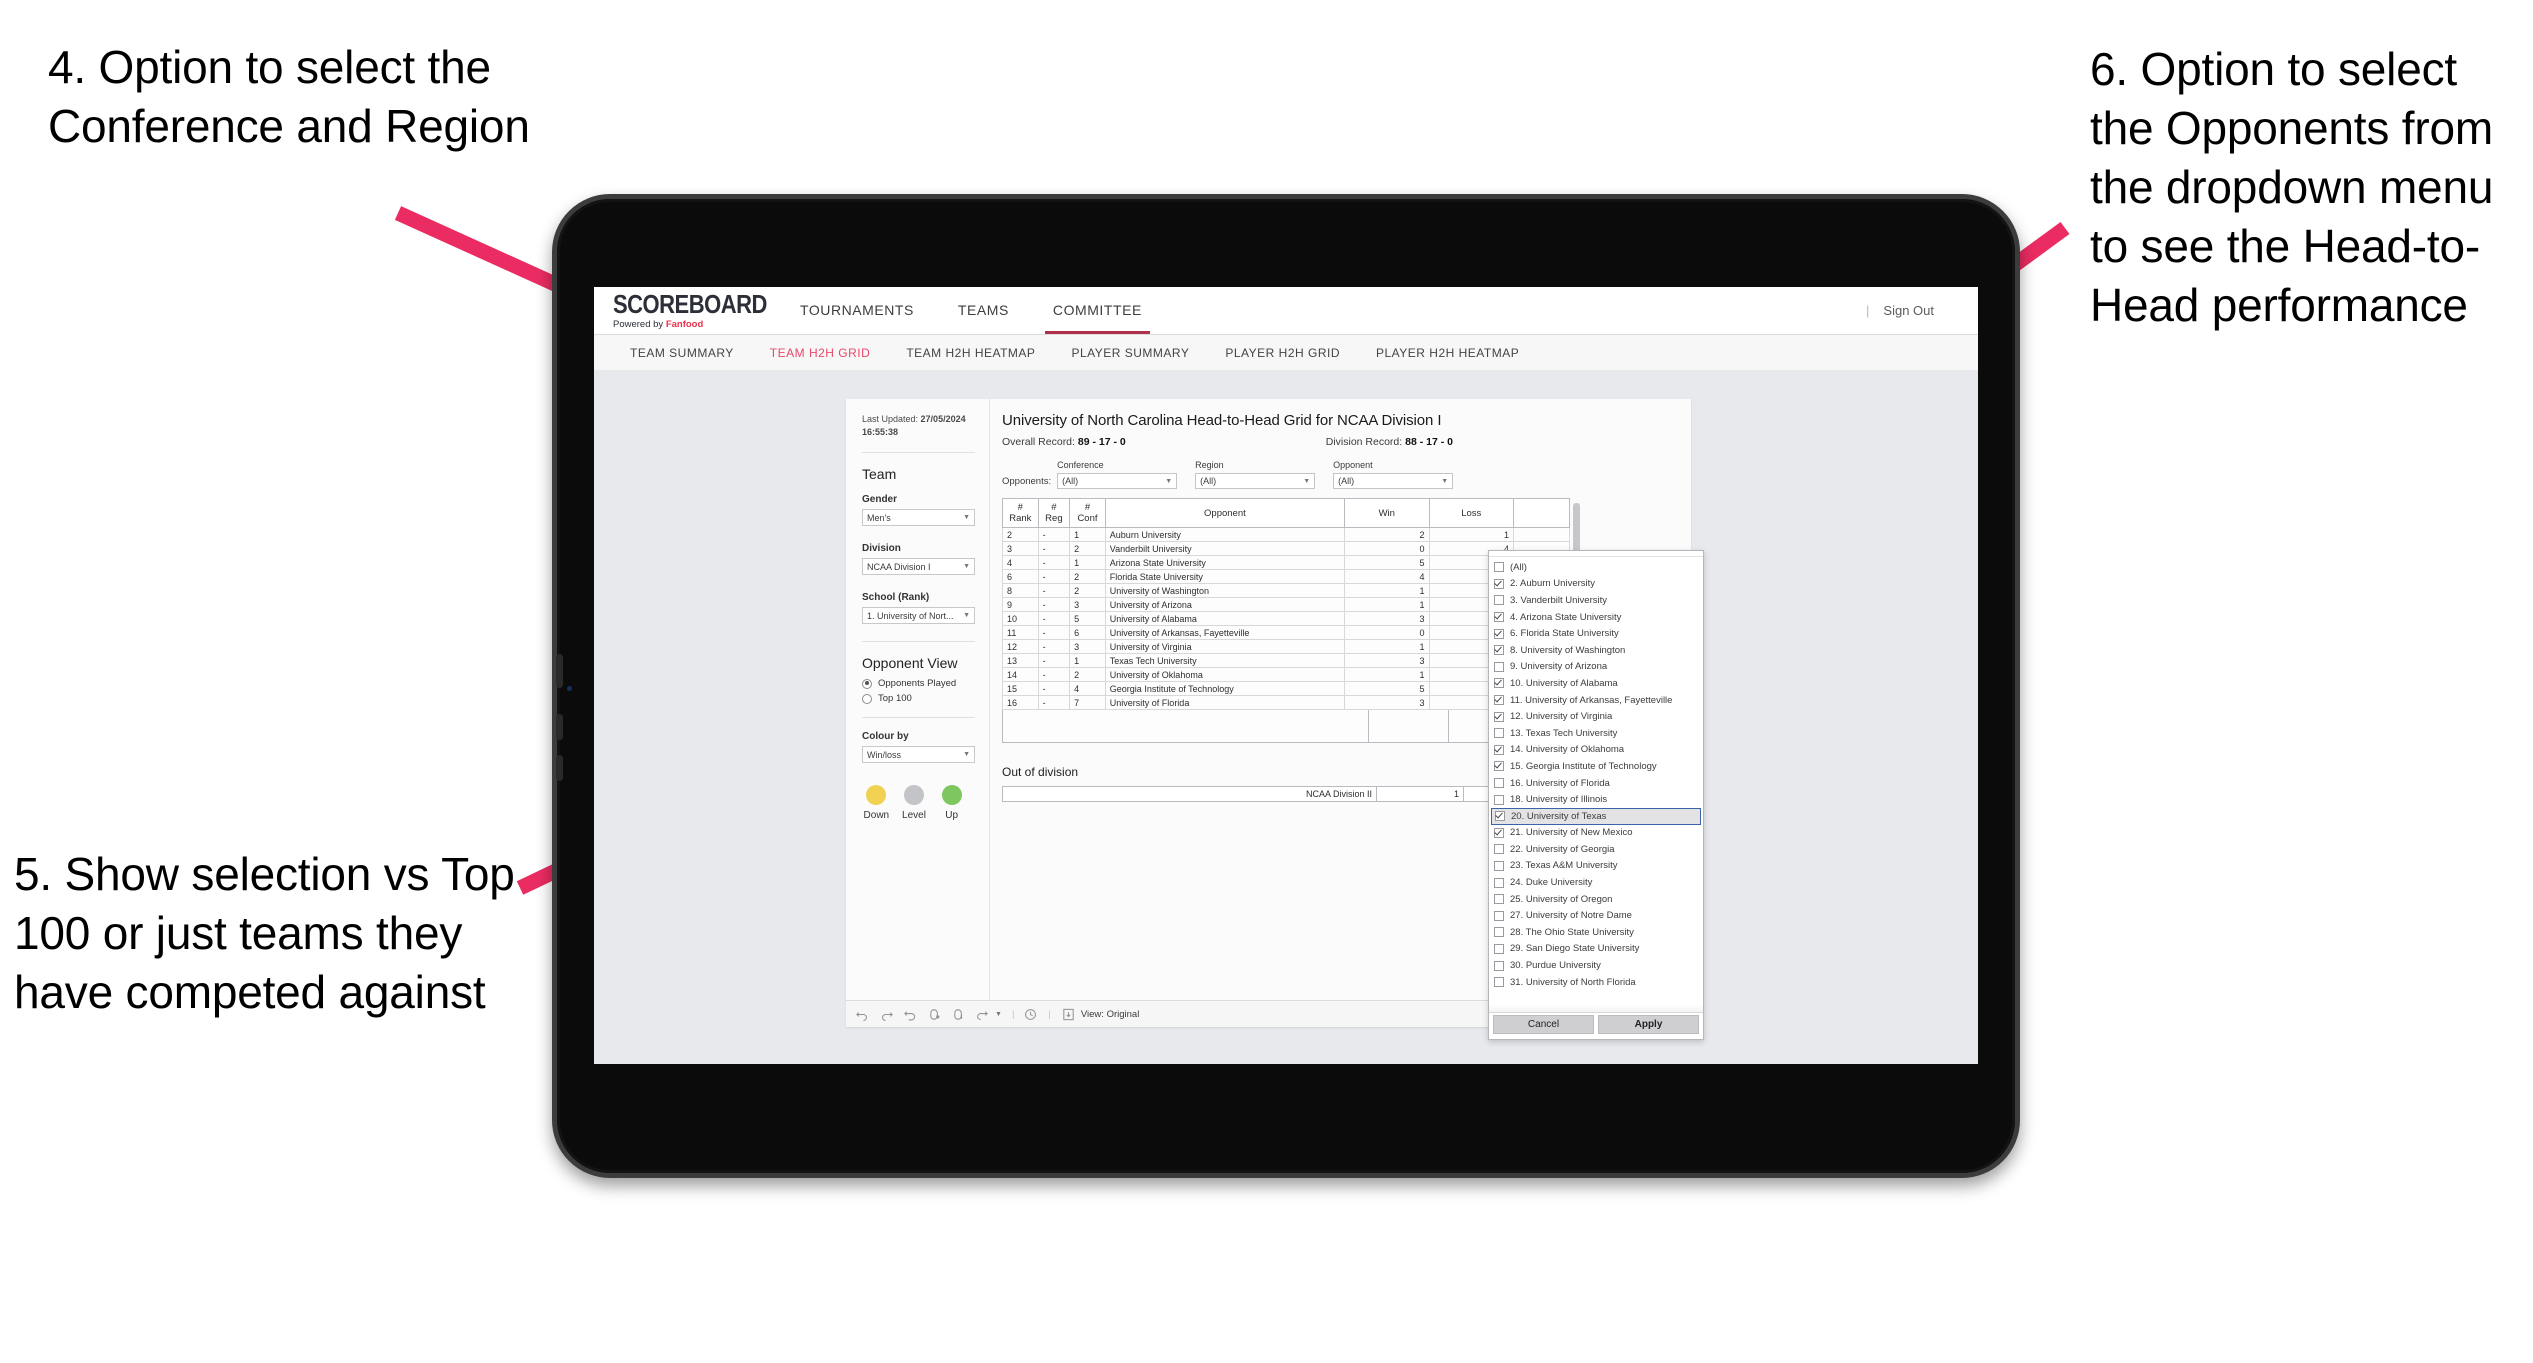 The width and height of the screenshot is (2533, 1363). What do you see at coordinates (1100, 1014) in the screenshot?
I see `view-original-button: View: Original` at bounding box center [1100, 1014].